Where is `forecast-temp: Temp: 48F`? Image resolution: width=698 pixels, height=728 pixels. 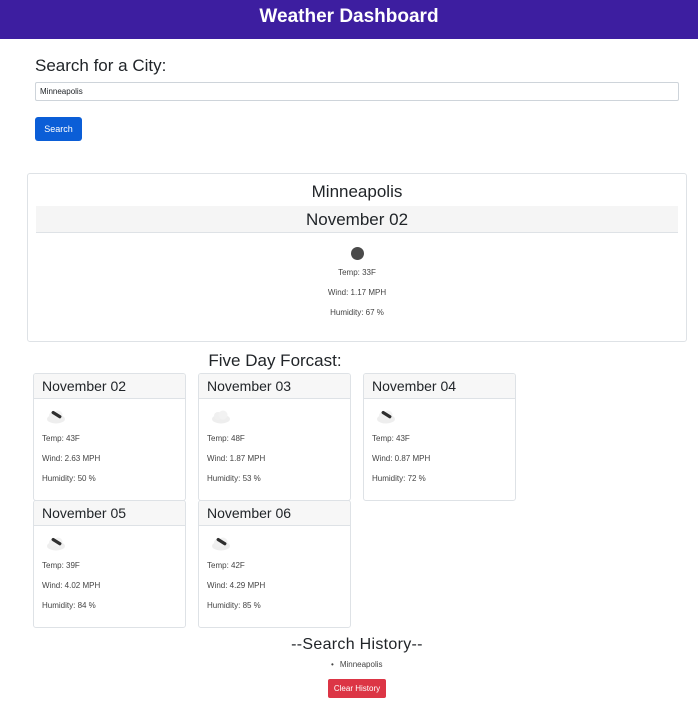 forecast-temp: Temp: 48F is located at coordinates (226, 438).